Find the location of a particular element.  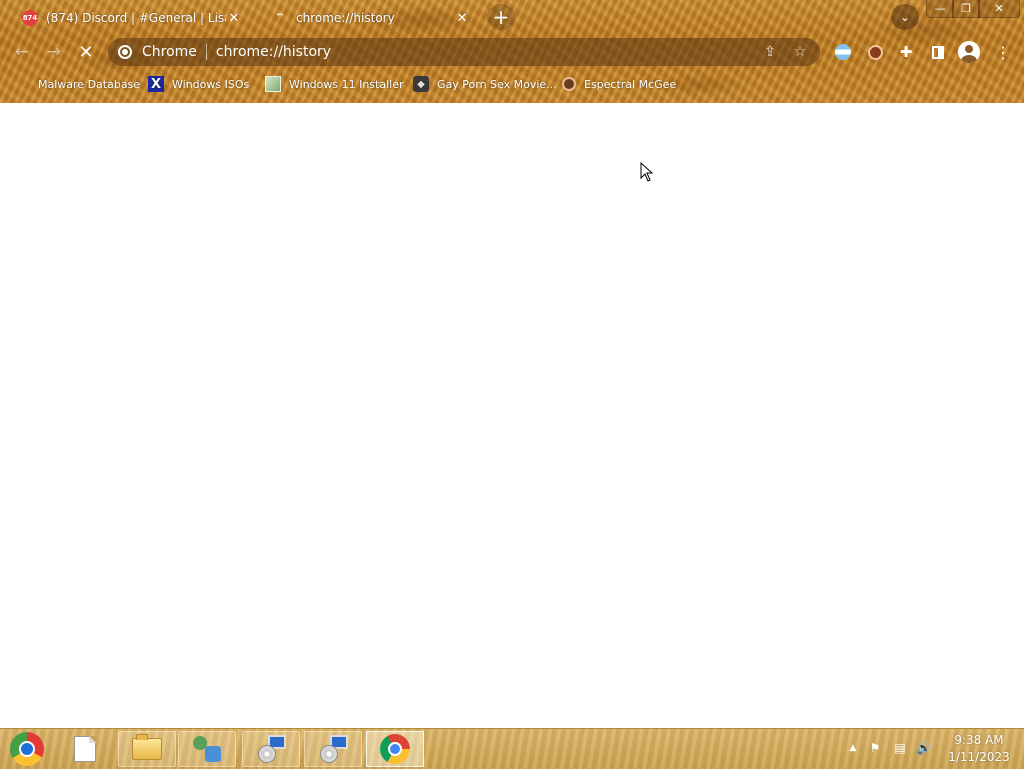

clock-time: 9:38 AM is located at coordinates (979, 740).